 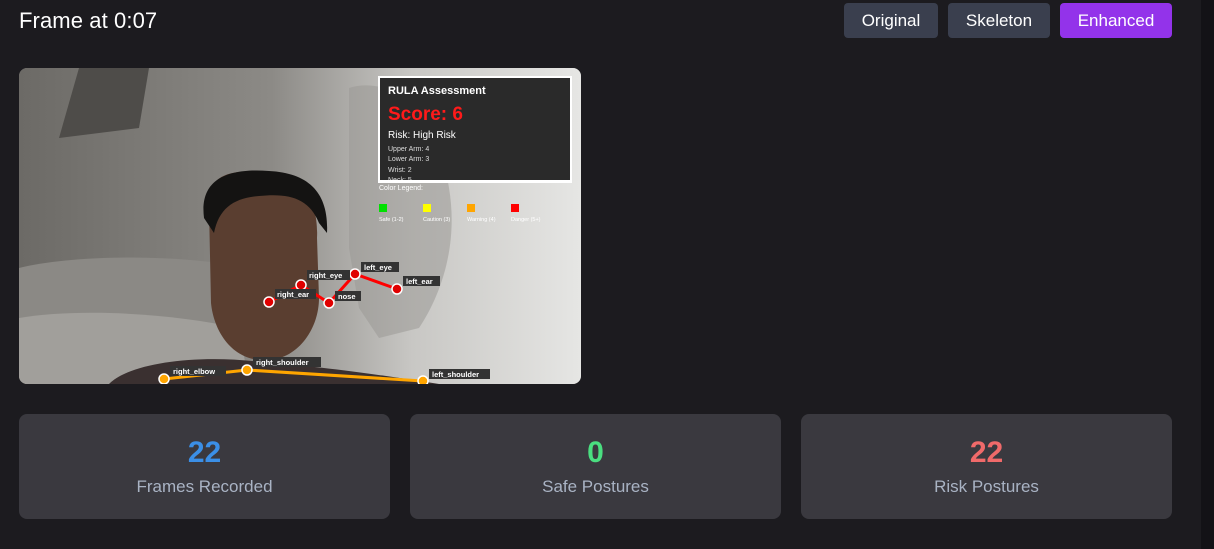 I want to click on rula-risk: Risk: High Risk, so click(x=422, y=135).